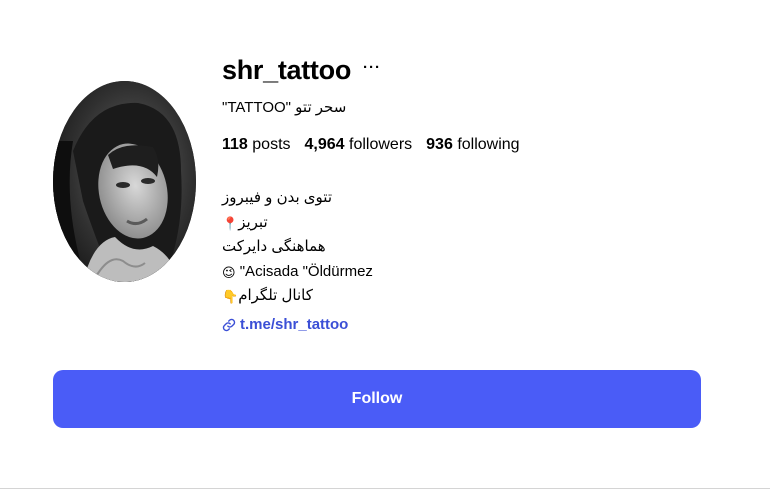 This screenshot has height=500, width=770. I want to click on posts-number: 118, so click(235, 144).